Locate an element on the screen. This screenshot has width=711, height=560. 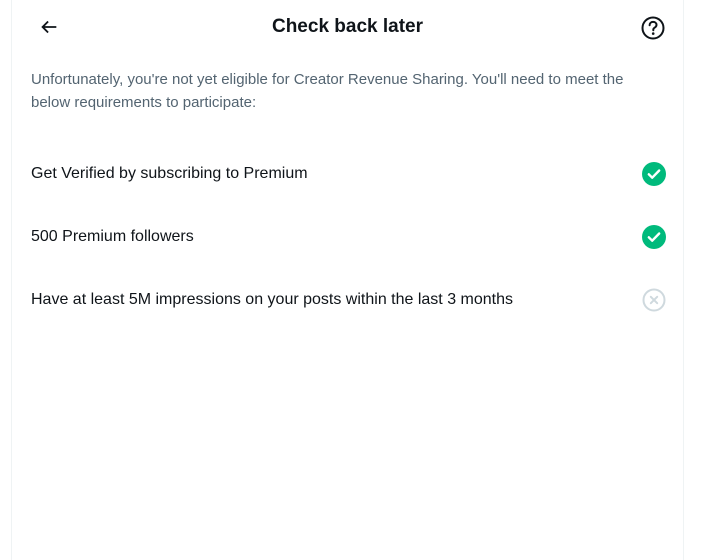
page-title: Check back later is located at coordinates (347, 26).